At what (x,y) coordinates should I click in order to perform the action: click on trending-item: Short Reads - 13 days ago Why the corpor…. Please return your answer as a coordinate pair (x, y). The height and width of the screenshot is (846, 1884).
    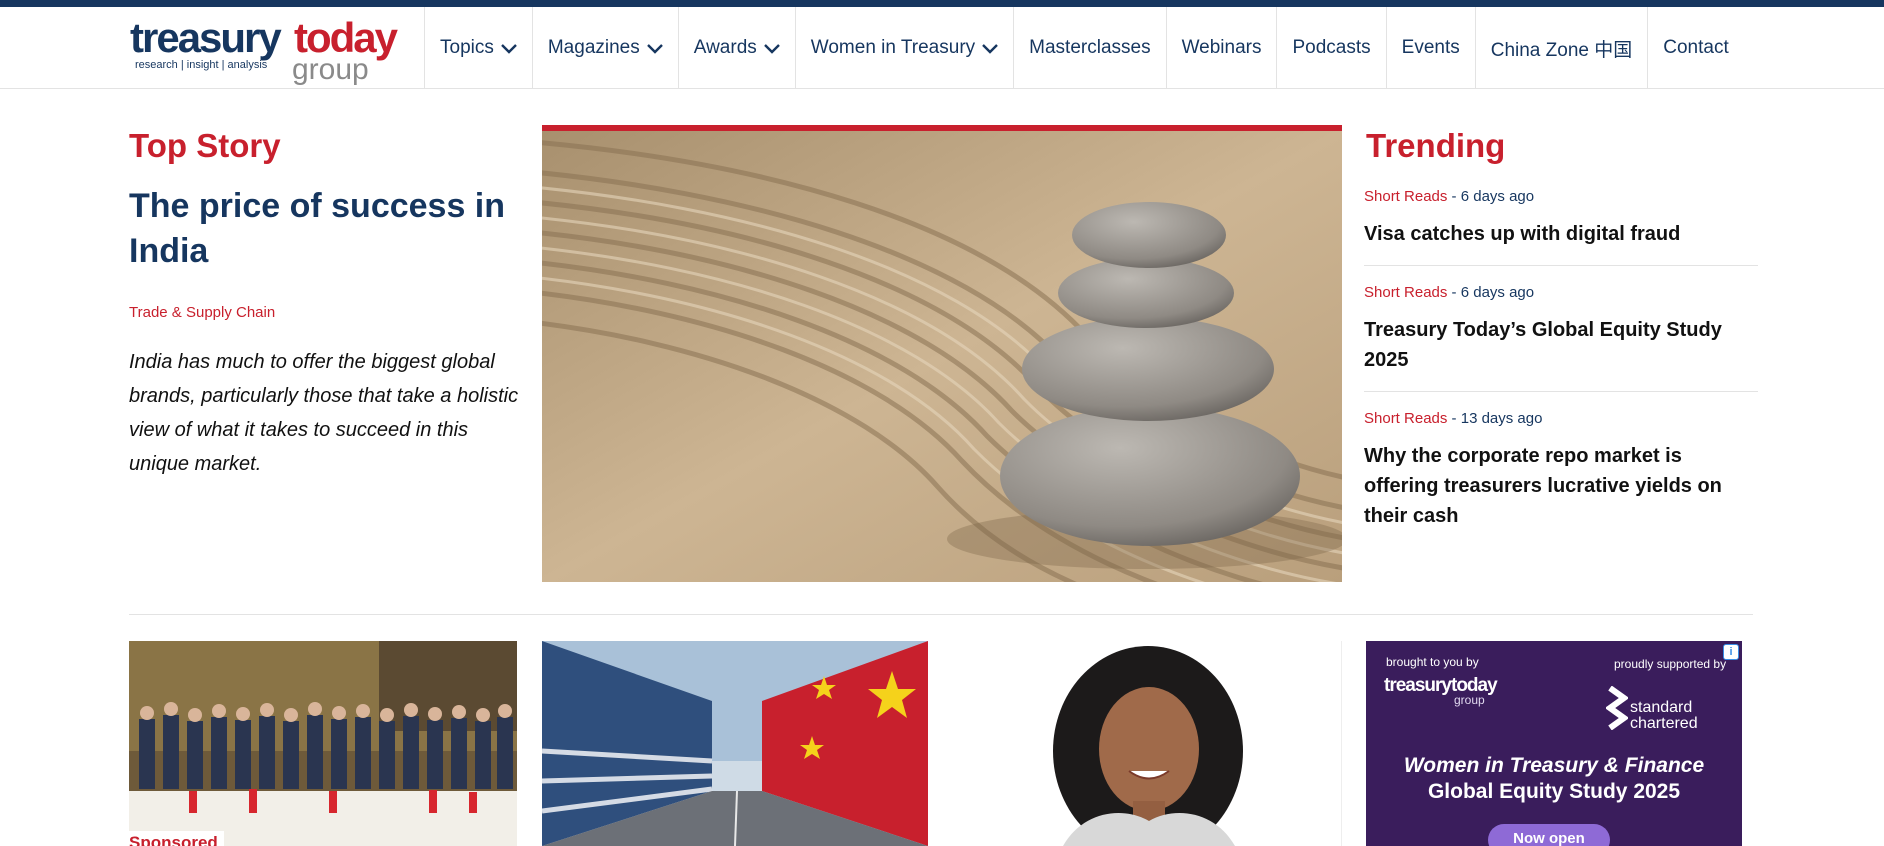
    Looking at the image, I should click on (1561, 478).